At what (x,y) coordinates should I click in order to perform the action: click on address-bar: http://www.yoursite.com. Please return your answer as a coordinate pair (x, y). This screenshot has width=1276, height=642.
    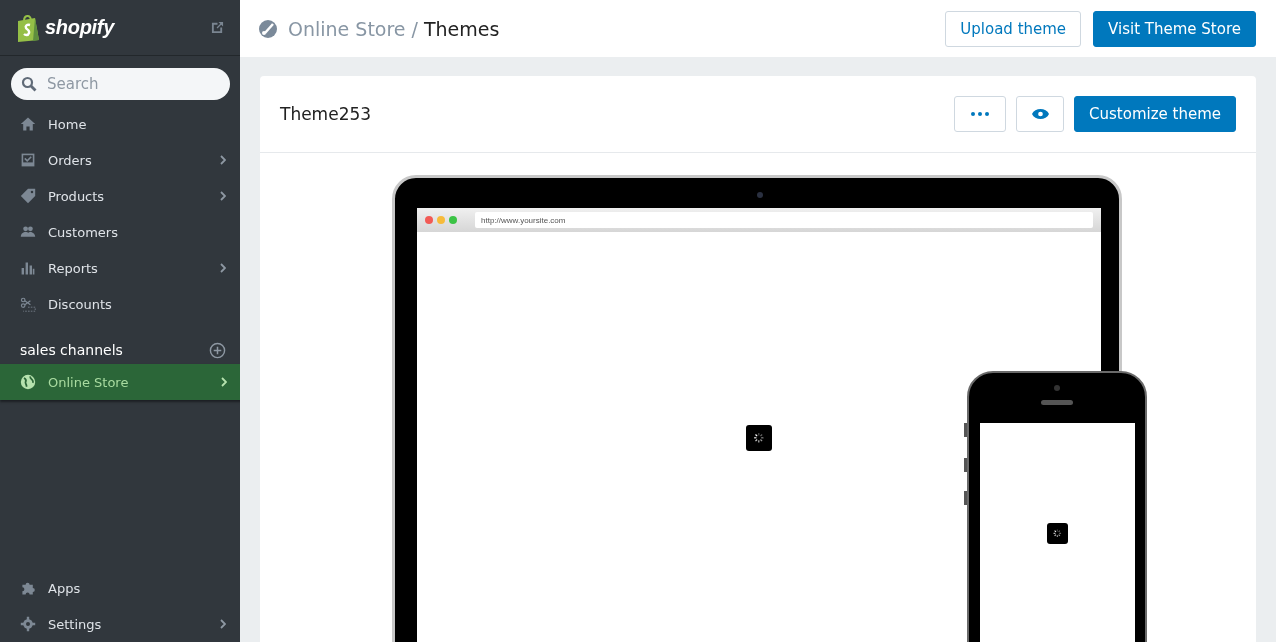
    Looking at the image, I should click on (784, 220).